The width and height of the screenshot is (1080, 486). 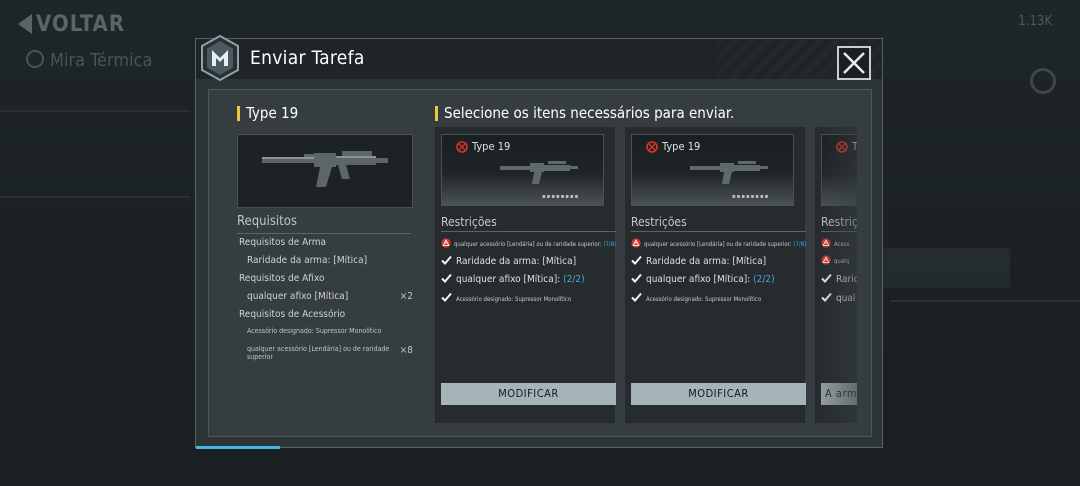 What do you see at coordinates (35, 59) in the screenshot?
I see `scope-icon` at bounding box center [35, 59].